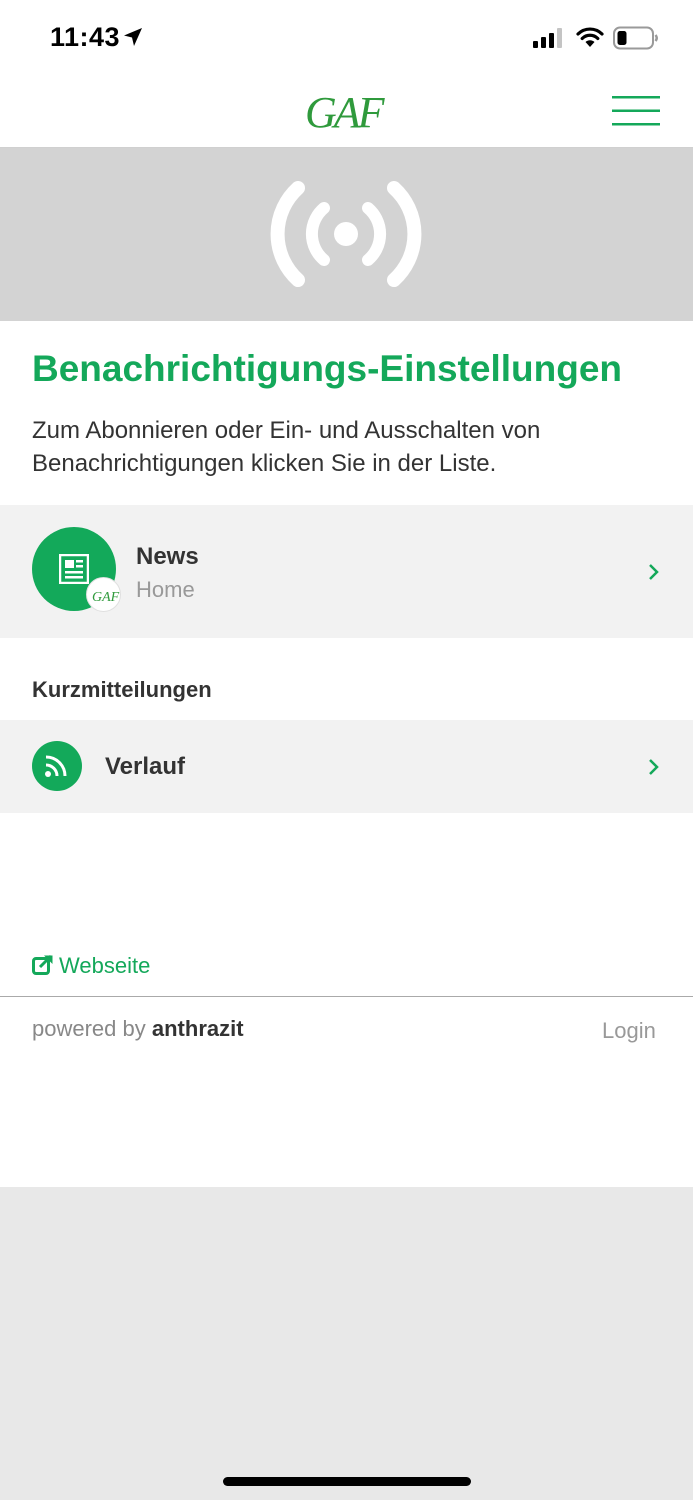 Image resolution: width=693 pixels, height=1500 pixels. What do you see at coordinates (198, 1028) in the screenshot?
I see `powered-by-brand: anthrazit` at bounding box center [198, 1028].